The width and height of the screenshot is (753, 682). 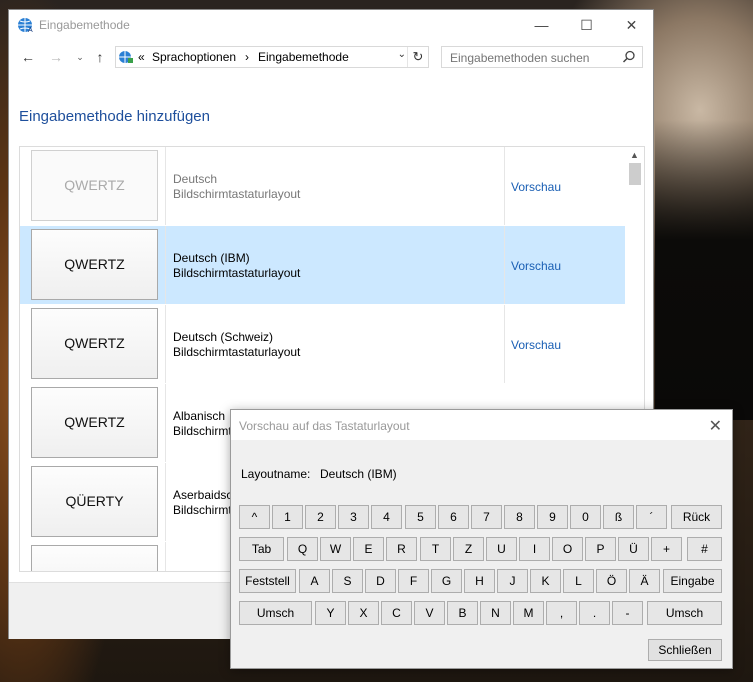 What do you see at coordinates (635, 174) in the screenshot?
I see `scroll-thumb` at bounding box center [635, 174].